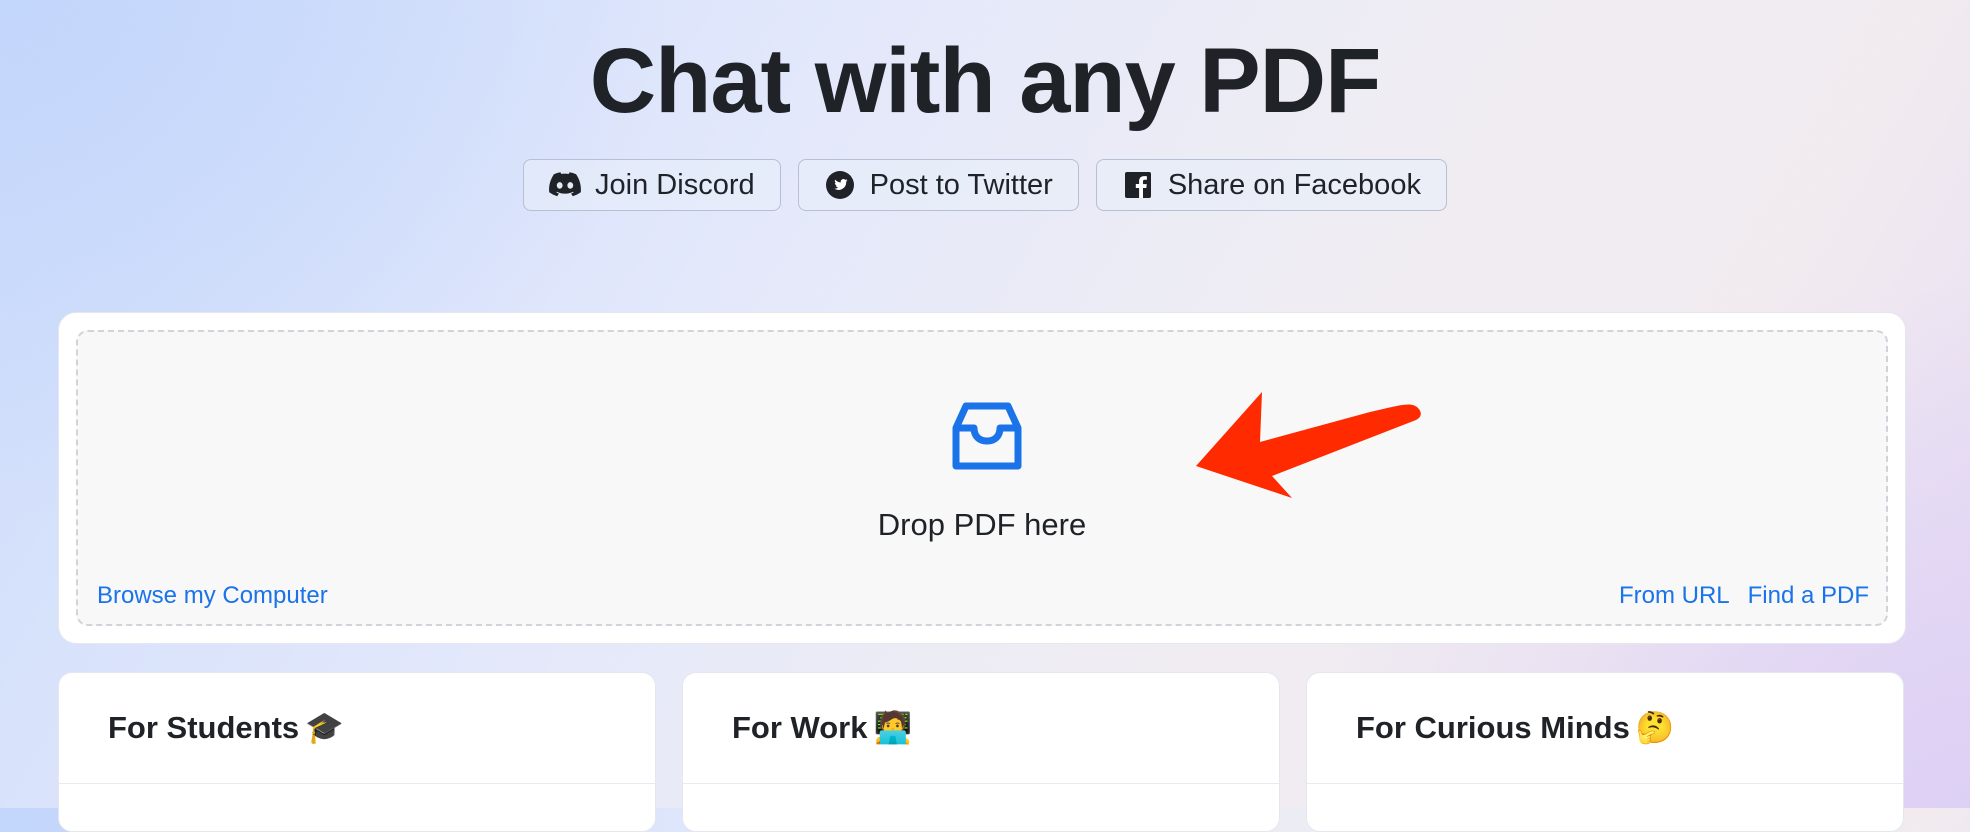 The width and height of the screenshot is (1970, 832). I want to click on card-title-text: For Curious Minds, so click(1493, 727).